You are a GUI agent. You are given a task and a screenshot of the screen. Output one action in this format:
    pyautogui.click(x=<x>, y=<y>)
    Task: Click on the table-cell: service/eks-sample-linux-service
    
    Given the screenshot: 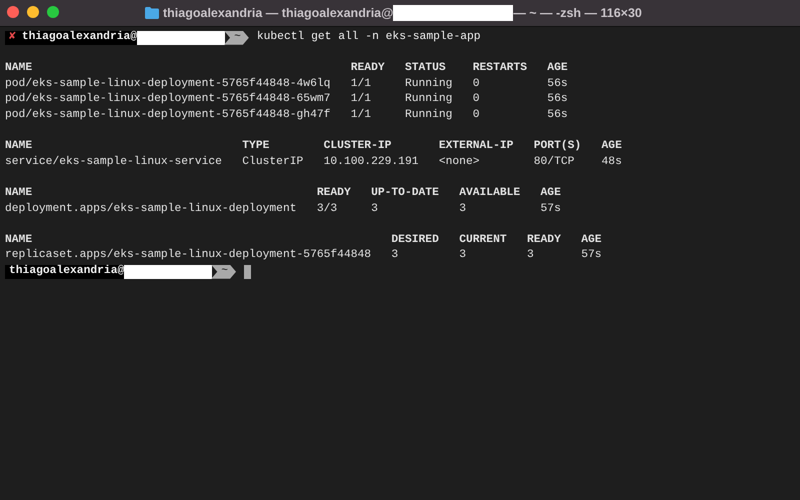 What is the action you would take?
    pyautogui.click(x=113, y=162)
    